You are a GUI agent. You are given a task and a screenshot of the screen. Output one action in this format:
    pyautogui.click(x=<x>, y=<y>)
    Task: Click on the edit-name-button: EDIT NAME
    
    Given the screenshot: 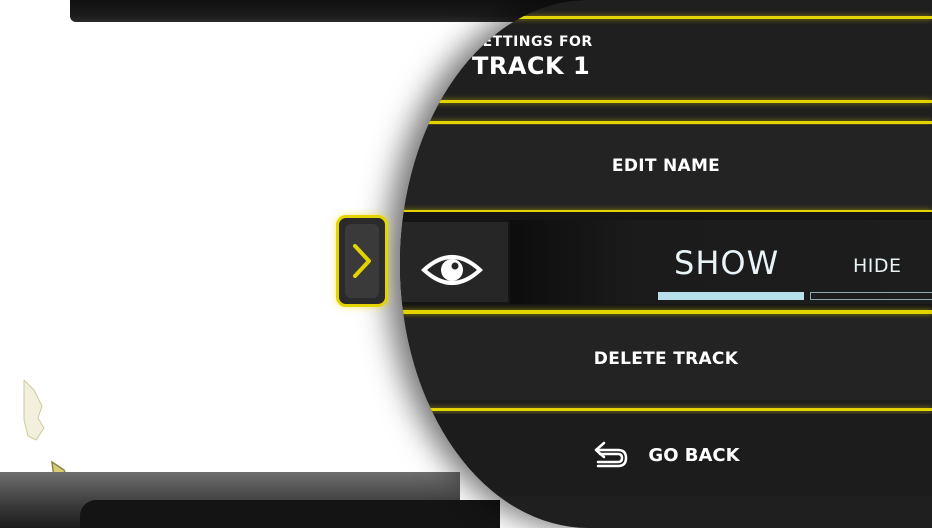 What is the action you would take?
    pyautogui.click(x=666, y=166)
    